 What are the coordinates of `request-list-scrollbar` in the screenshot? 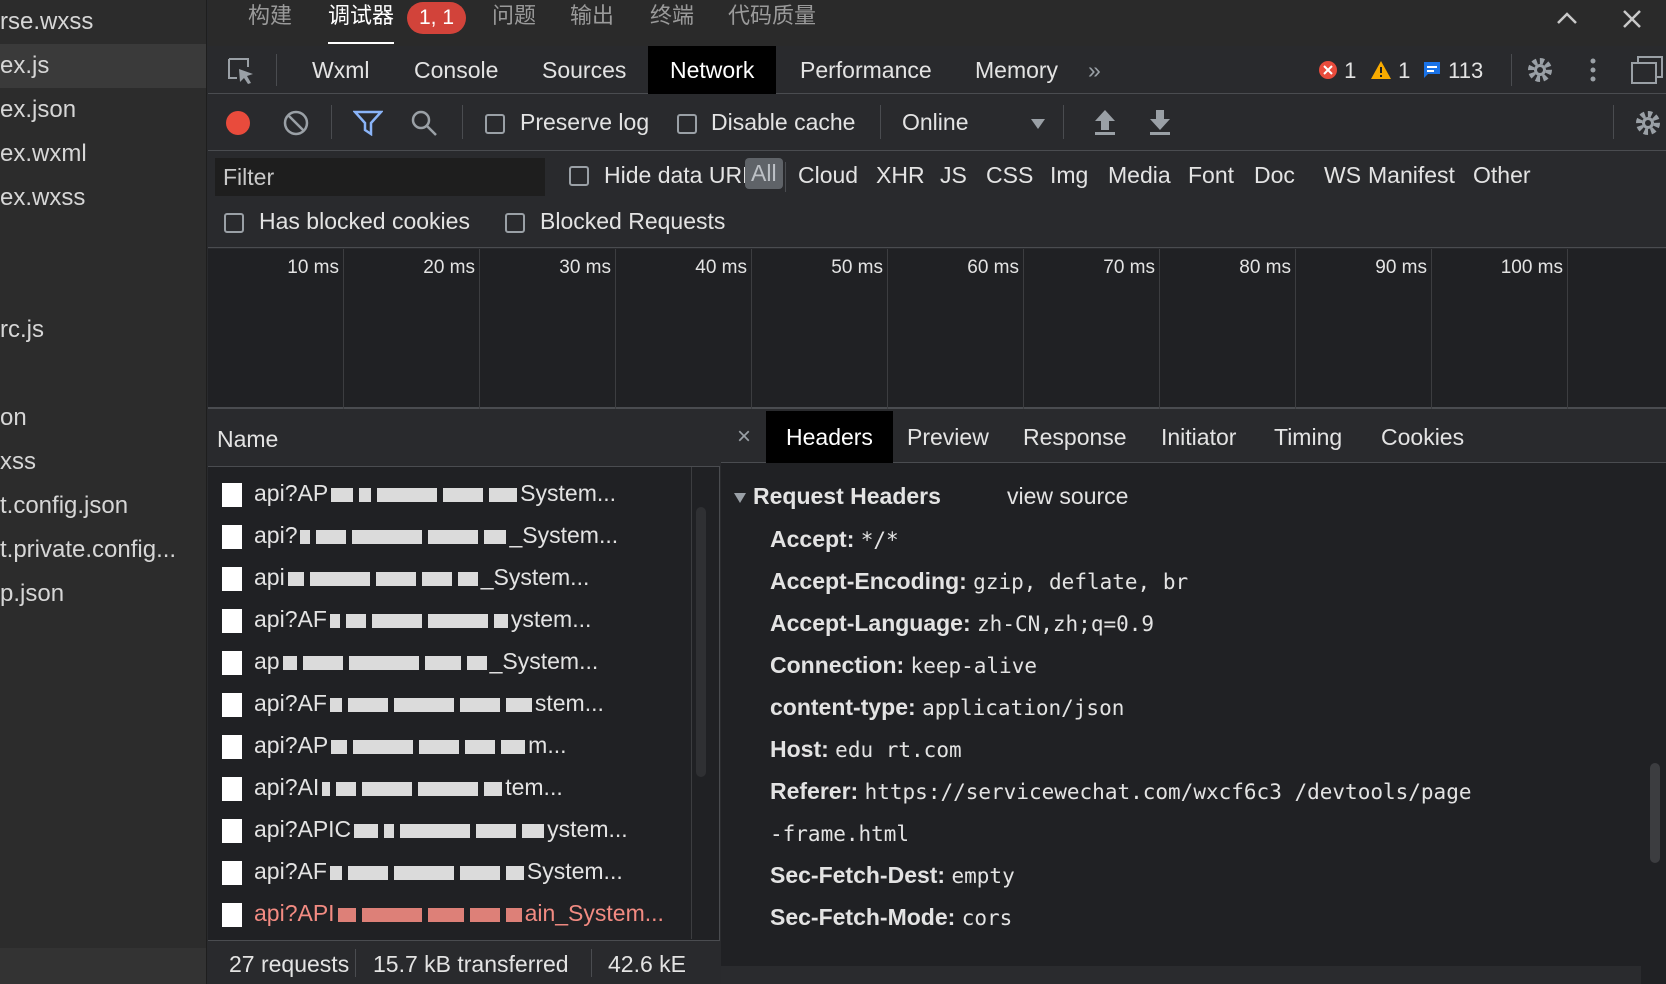 It's located at (702, 703).